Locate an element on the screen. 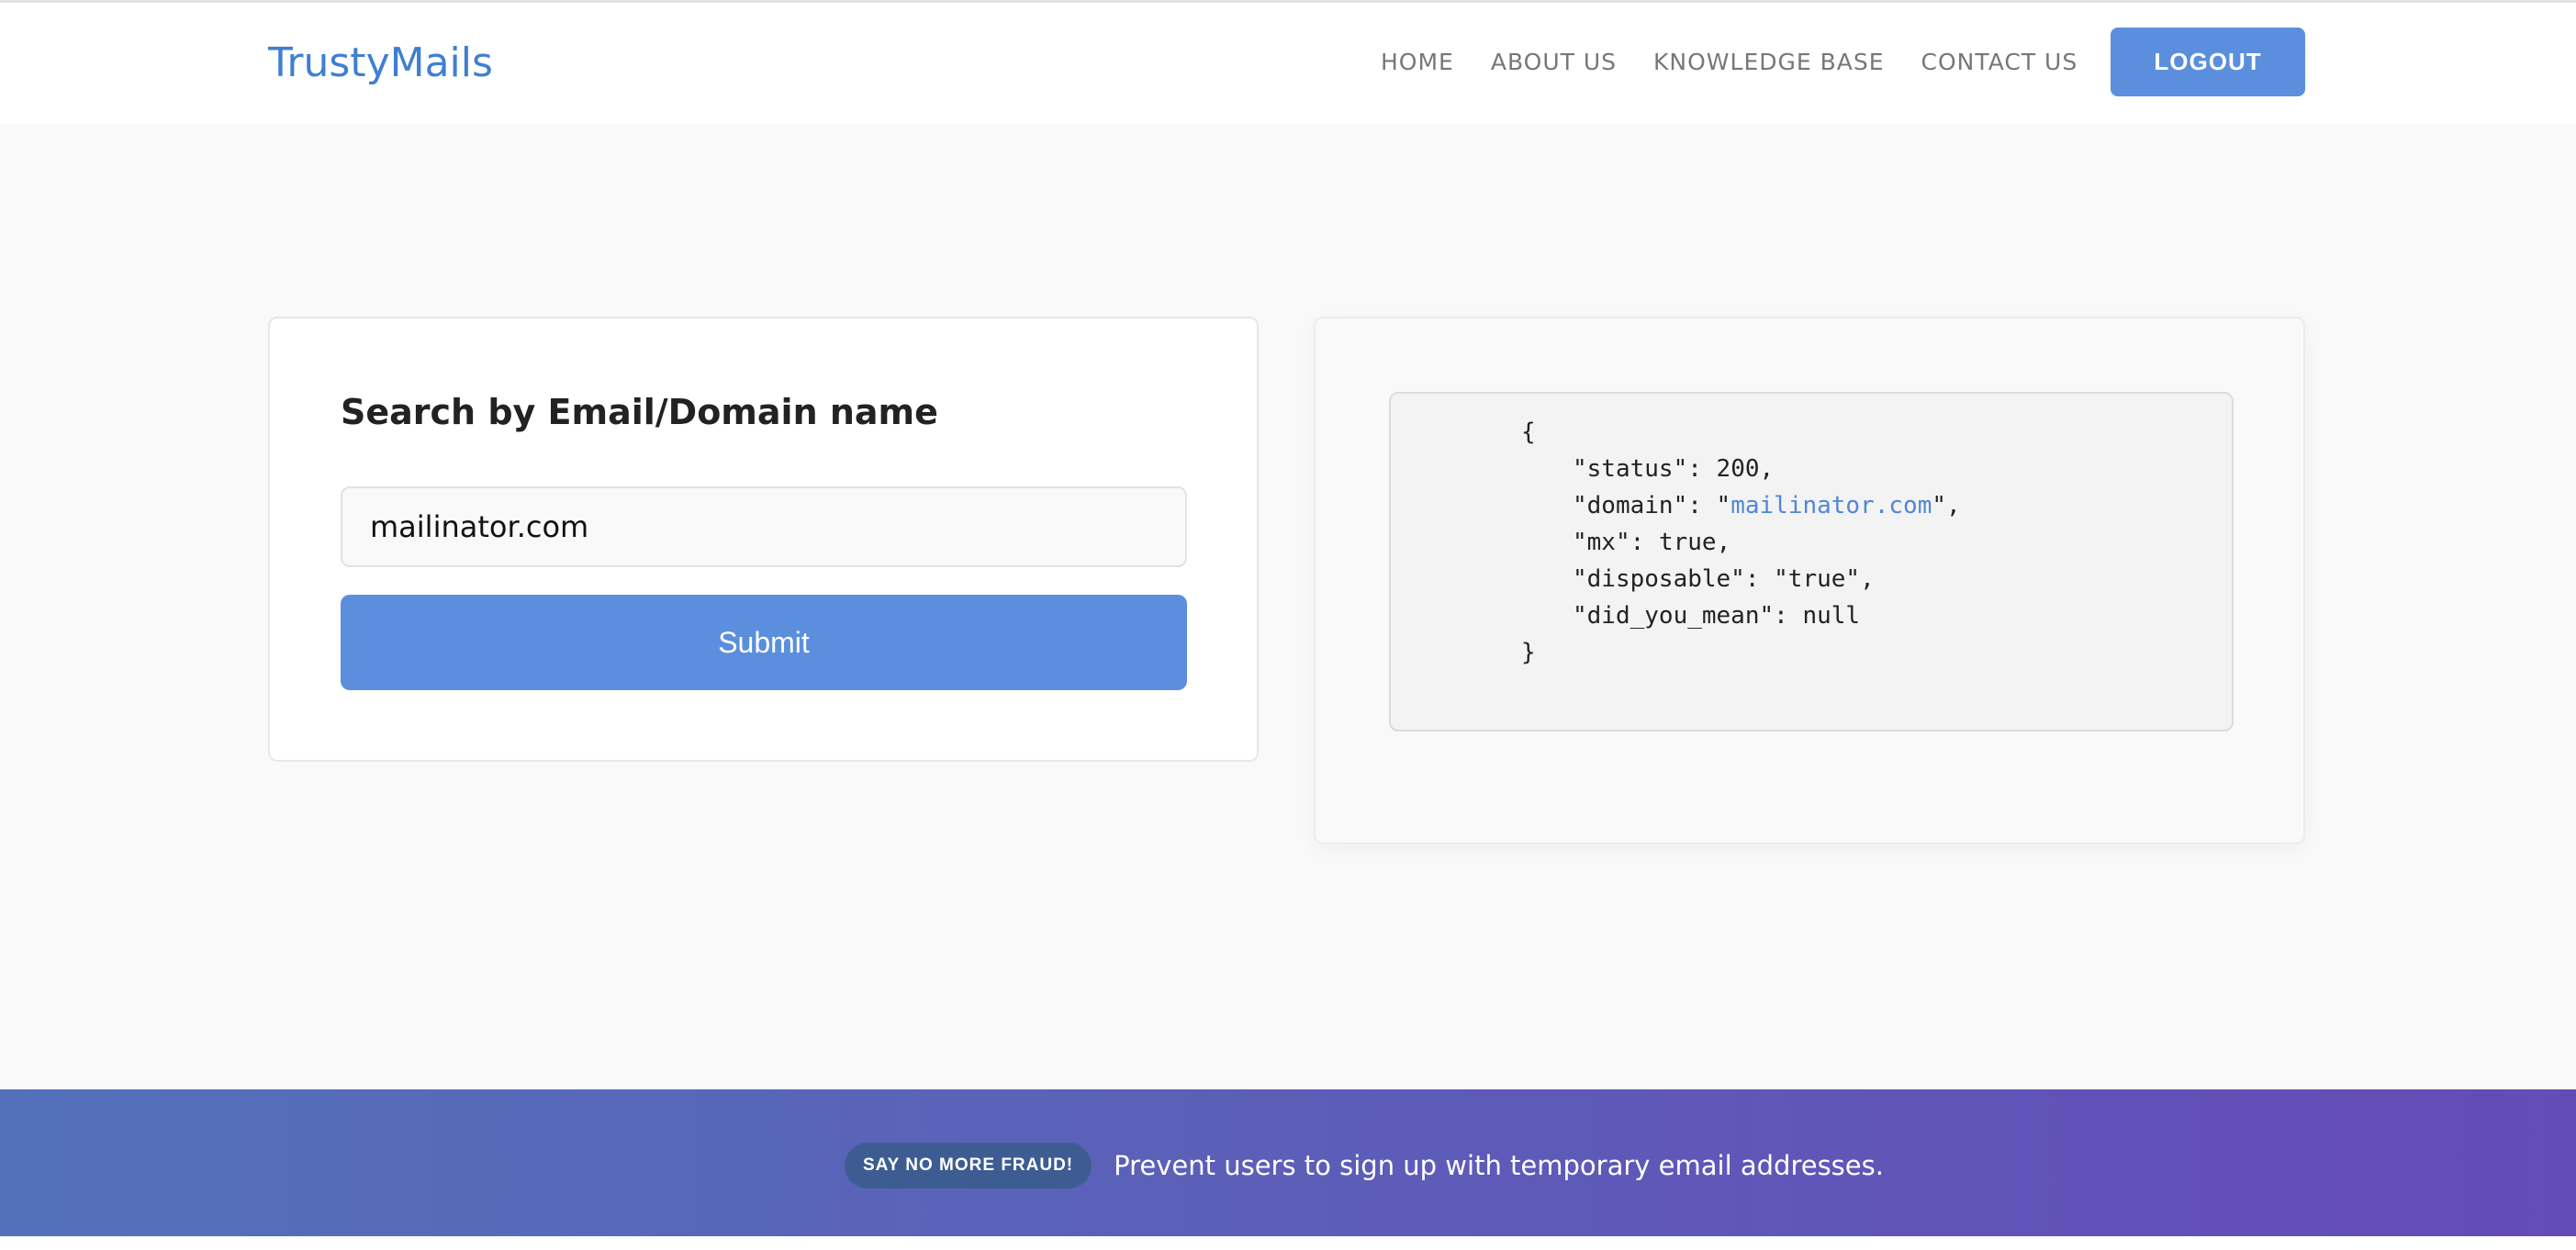 The width and height of the screenshot is (2576, 1250). brand-logo: TrustyMails is located at coordinates (380, 62).